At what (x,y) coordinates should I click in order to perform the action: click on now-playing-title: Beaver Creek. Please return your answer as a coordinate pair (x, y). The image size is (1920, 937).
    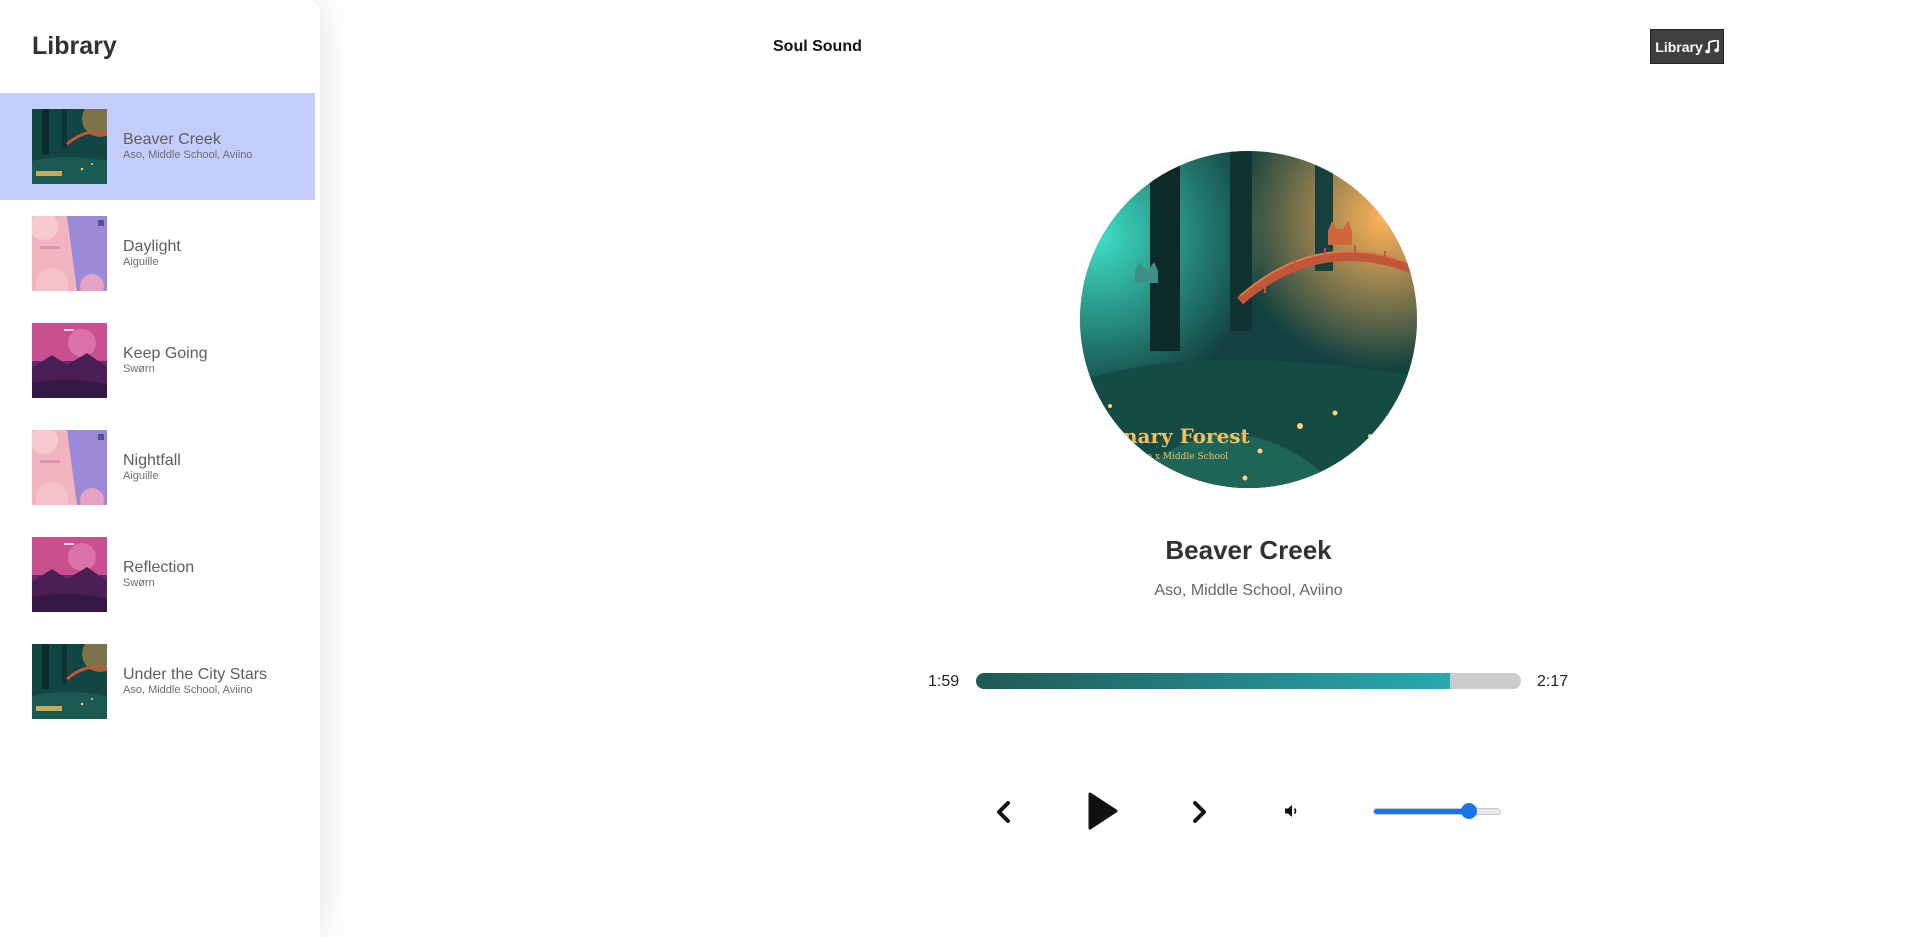
    Looking at the image, I should click on (1248, 550).